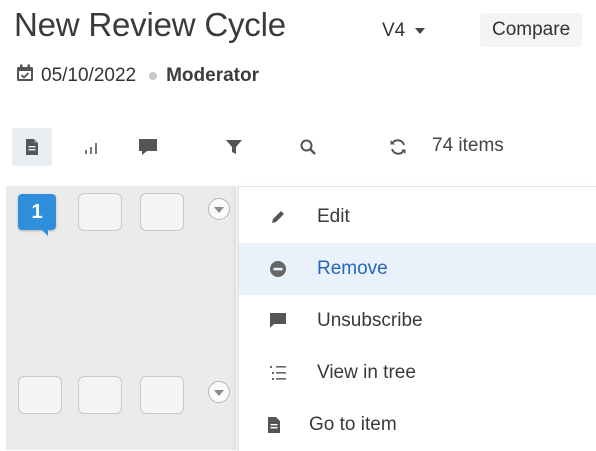 This screenshot has height=451, width=596. What do you see at coordinates (212, 75) in the screenshot?
I see `user-role: Moderator` at bounding box center [212, 75].